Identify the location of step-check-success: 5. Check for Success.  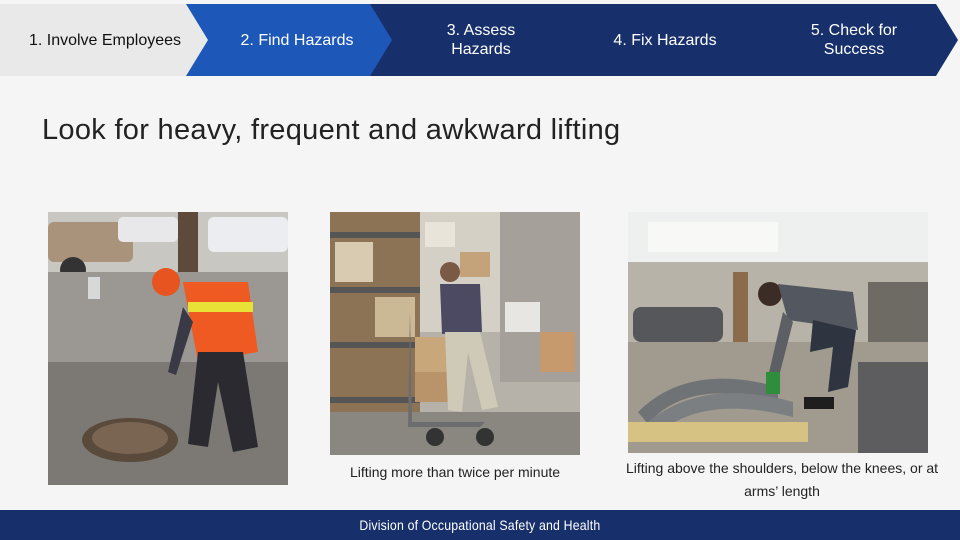
(847, 40).